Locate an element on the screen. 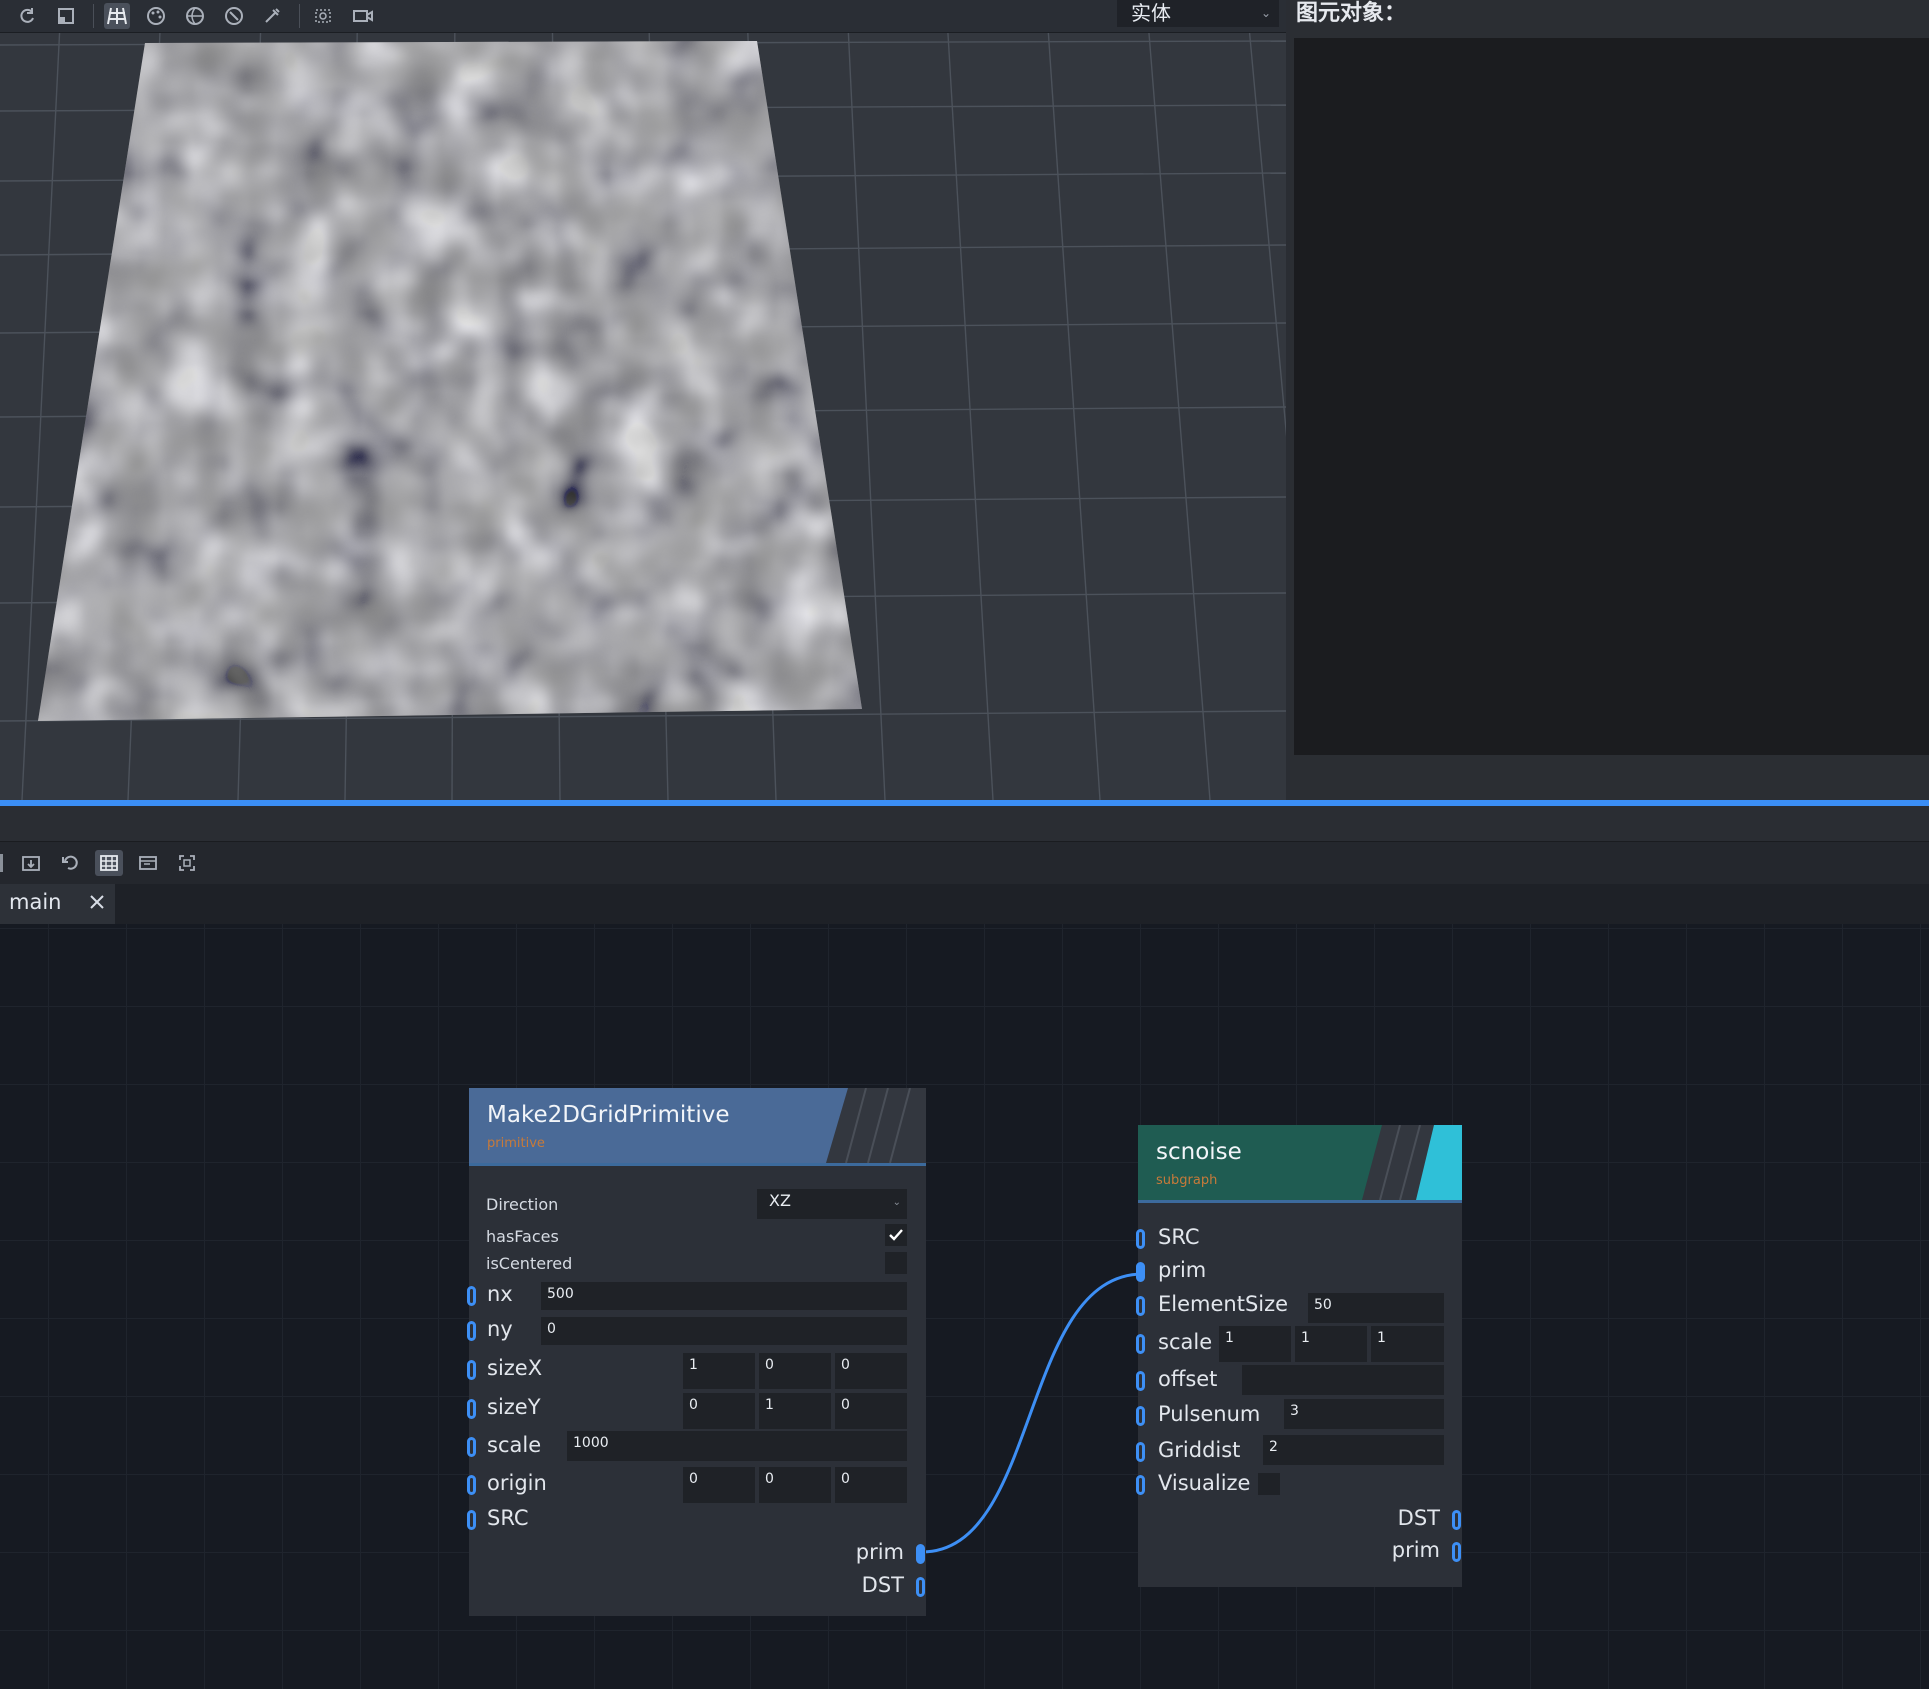 The width and height of the screenshot is (1929, 1689). src-label: SRC is located at coordinates (1179, 1237).